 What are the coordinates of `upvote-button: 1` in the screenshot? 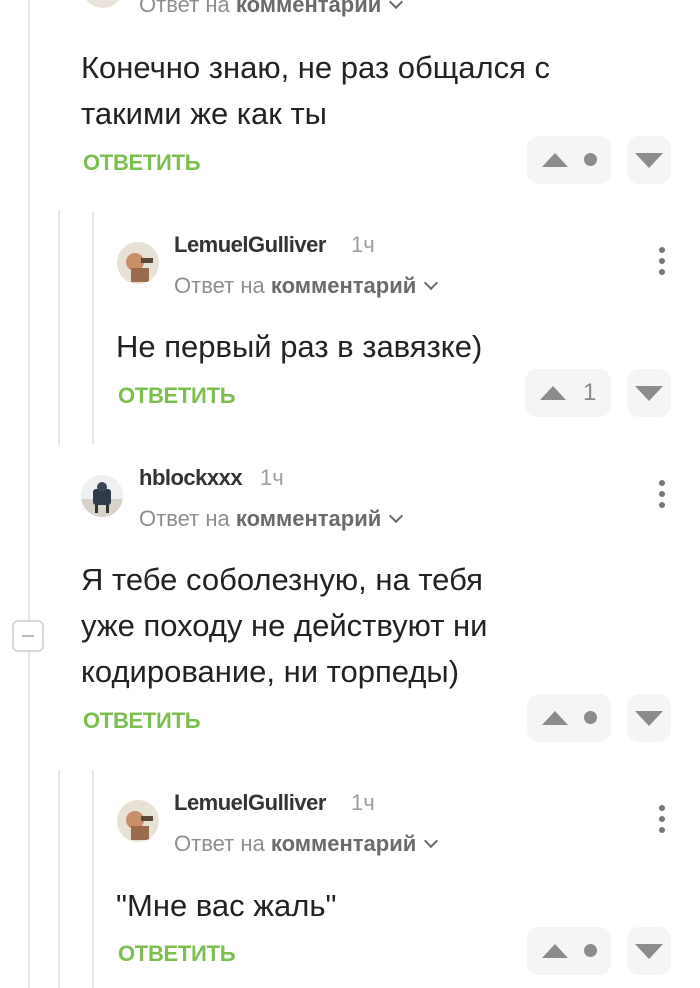 It's located at (568, 393).